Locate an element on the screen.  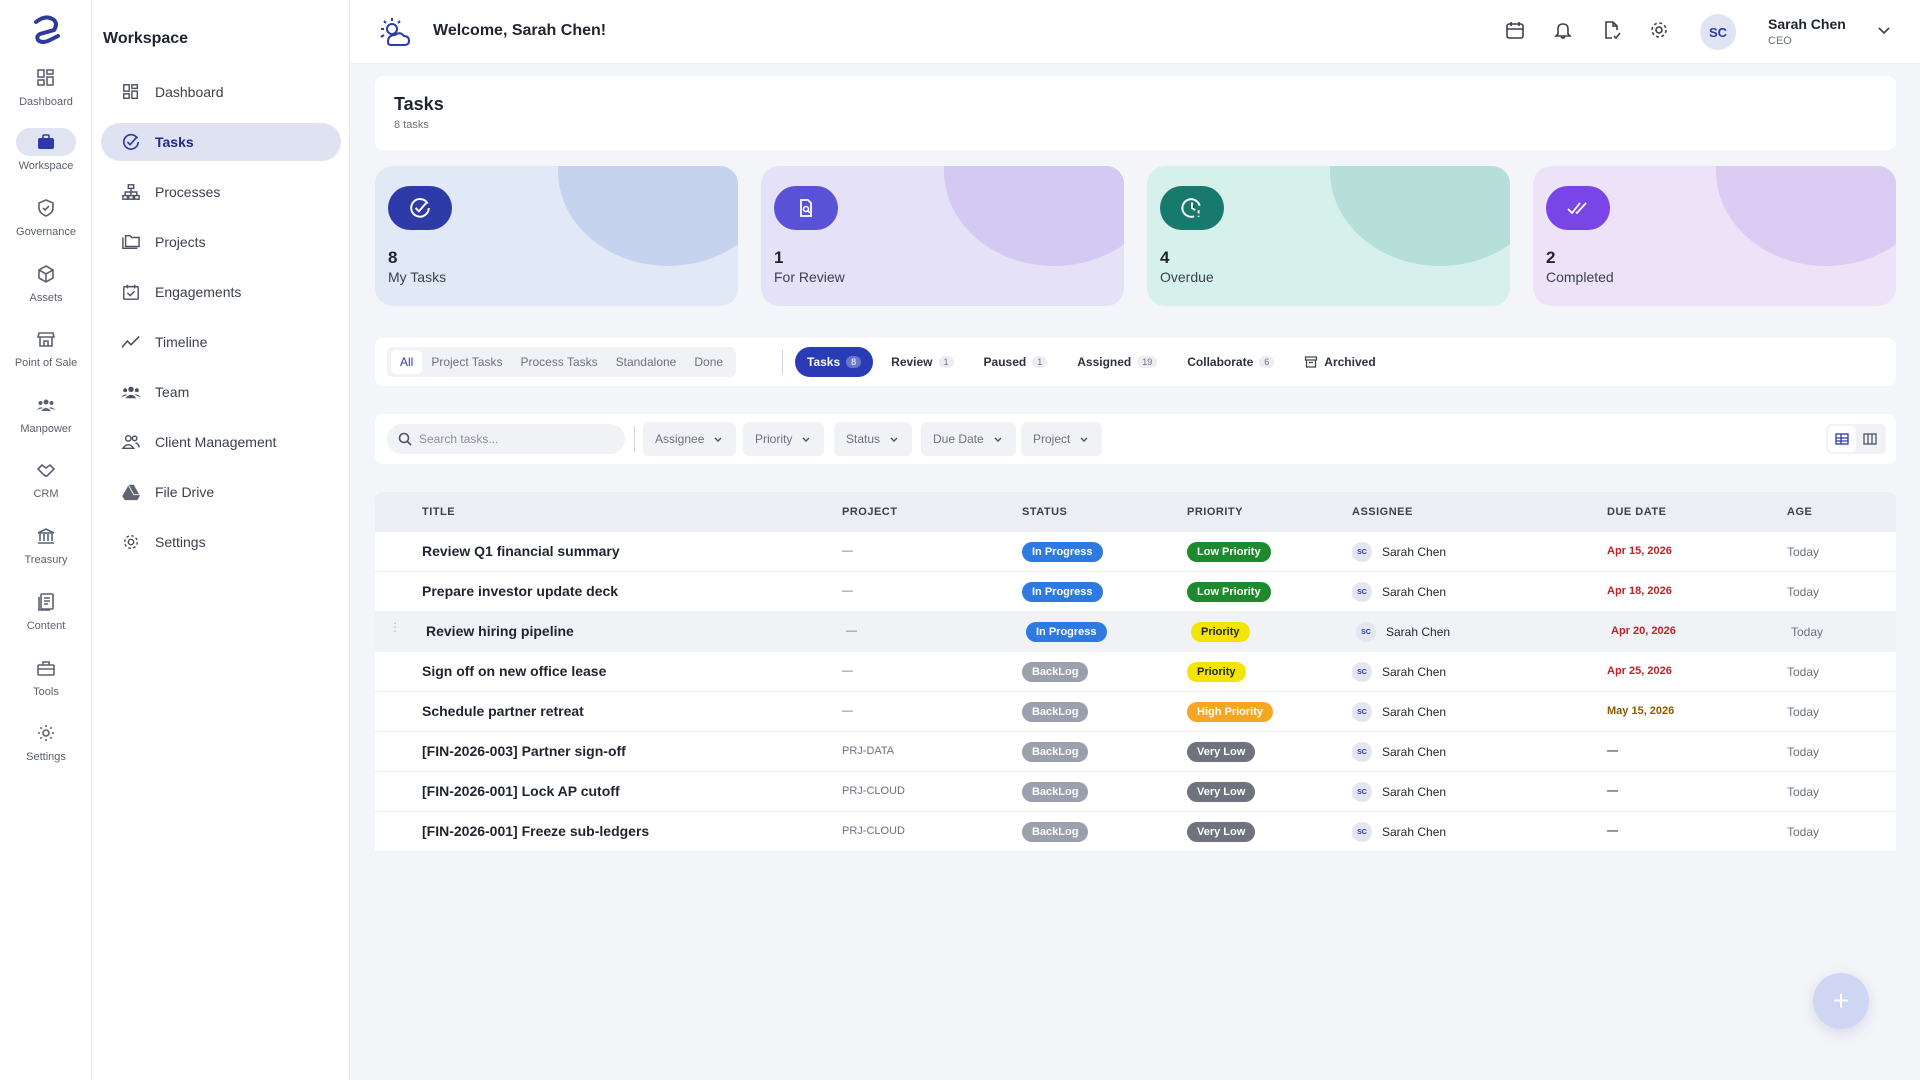
task-title: [FIN-2026-001] Freeze sub-ledgers is located at coordinates (535, 831).